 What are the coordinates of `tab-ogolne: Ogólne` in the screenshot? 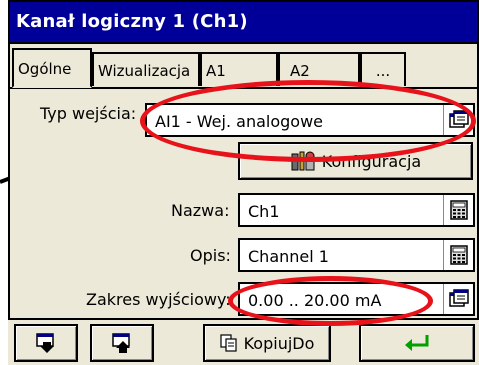 It's located at (52, 68).